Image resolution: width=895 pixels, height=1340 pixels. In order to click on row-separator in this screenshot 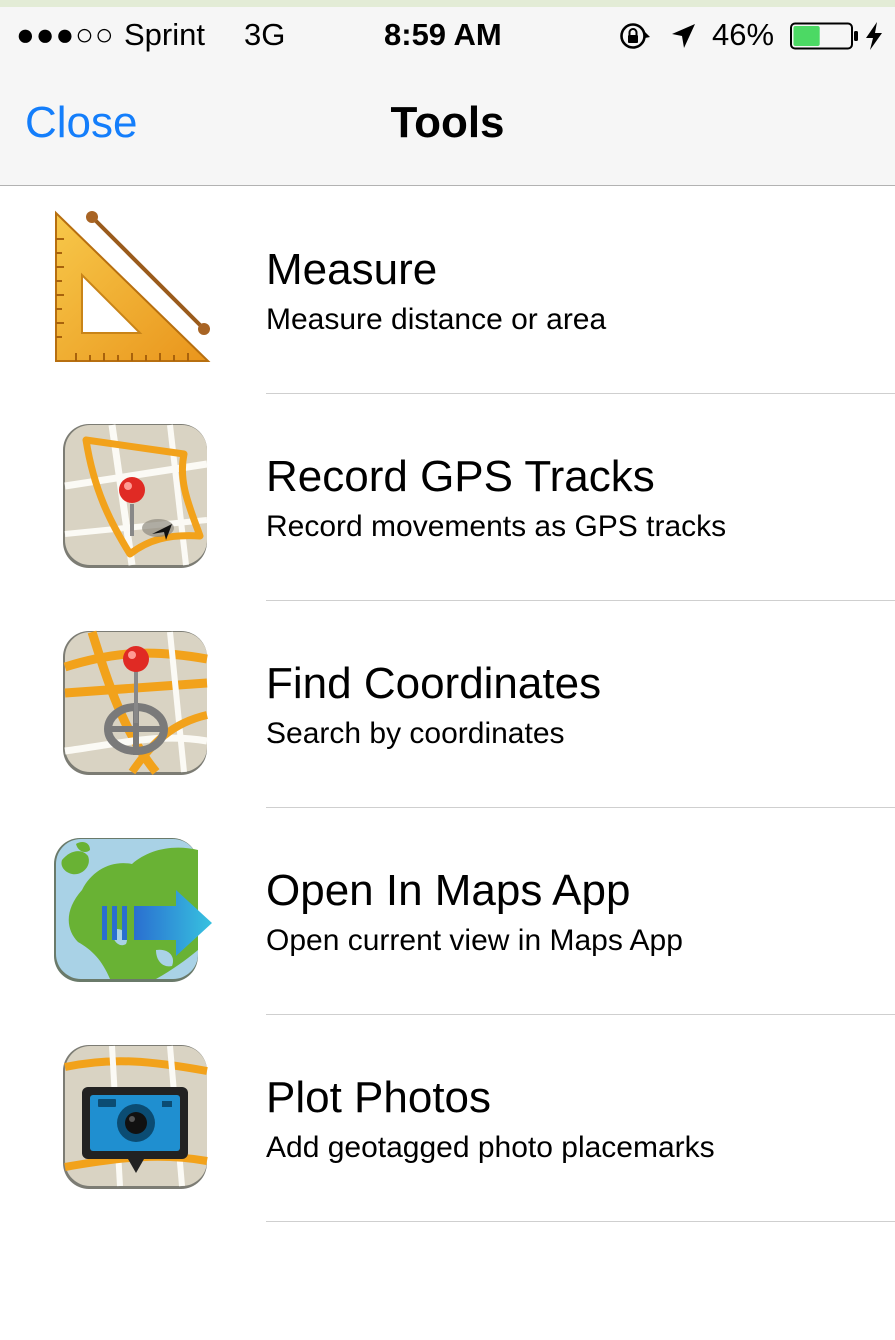, I will do `click(580, 1221)`.